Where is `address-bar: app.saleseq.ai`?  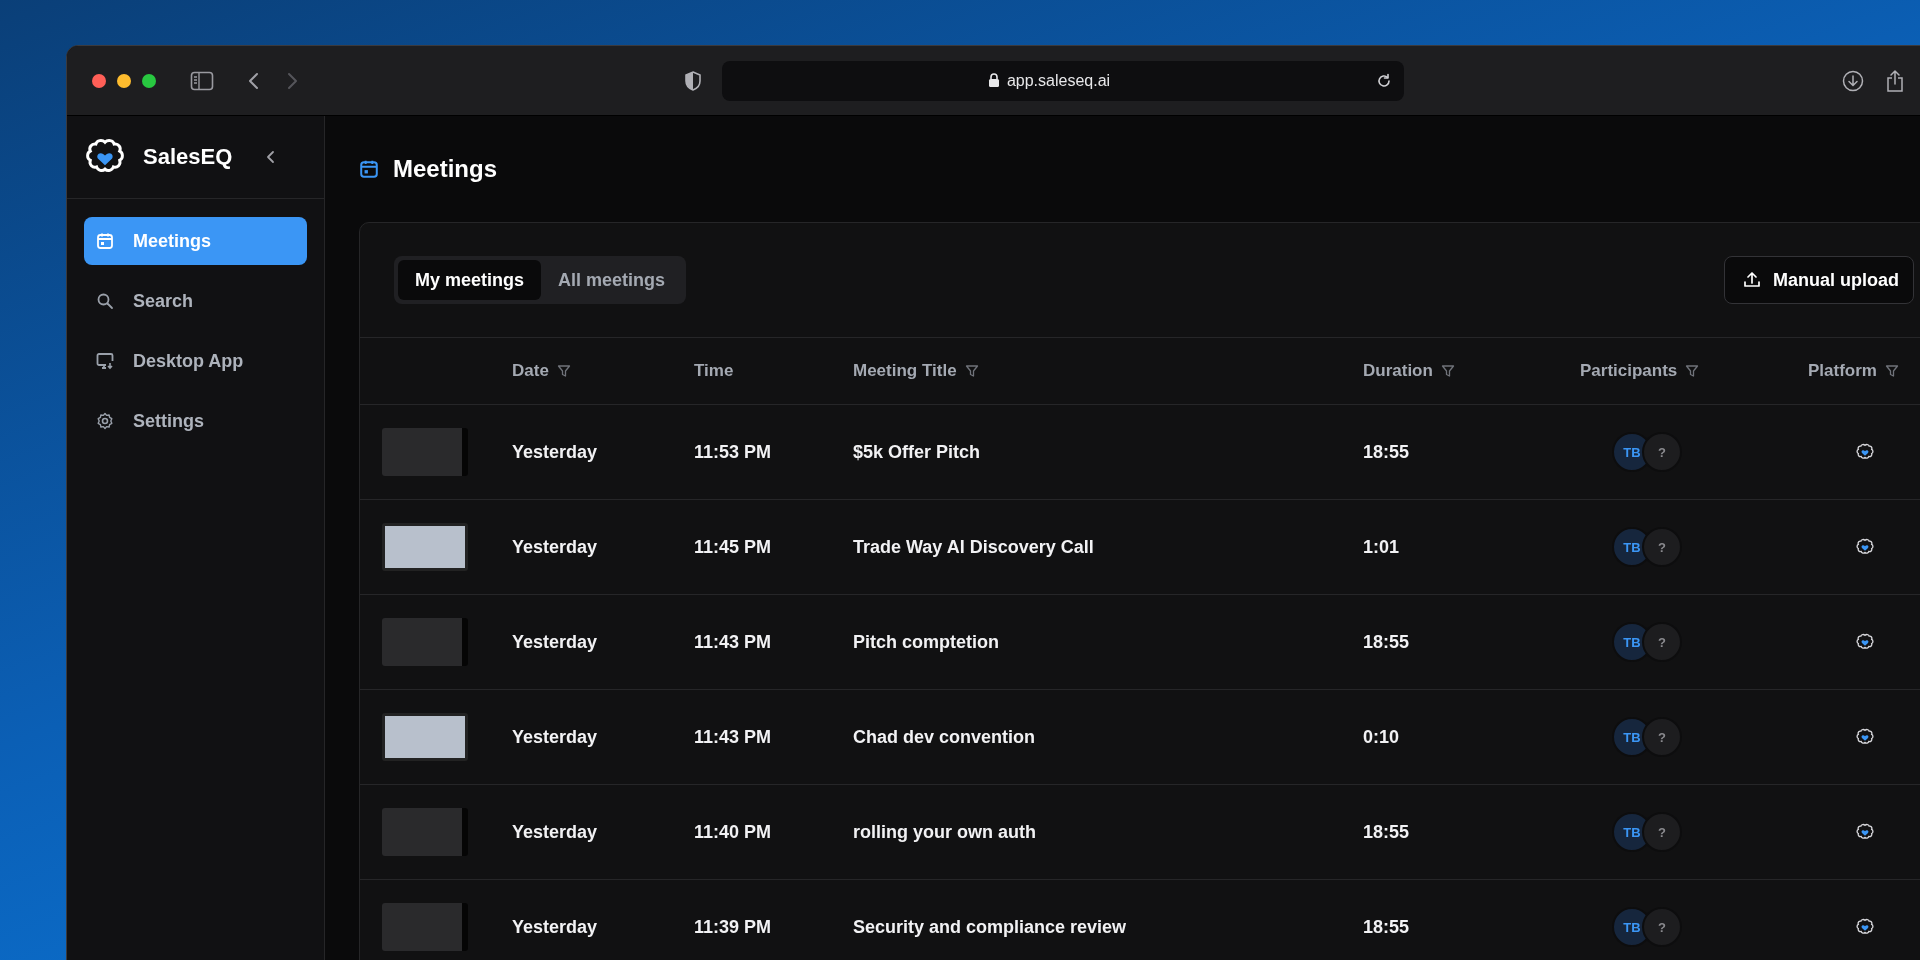
address-bar: app.saleseq.ai is located at coordinates (1063, 80).